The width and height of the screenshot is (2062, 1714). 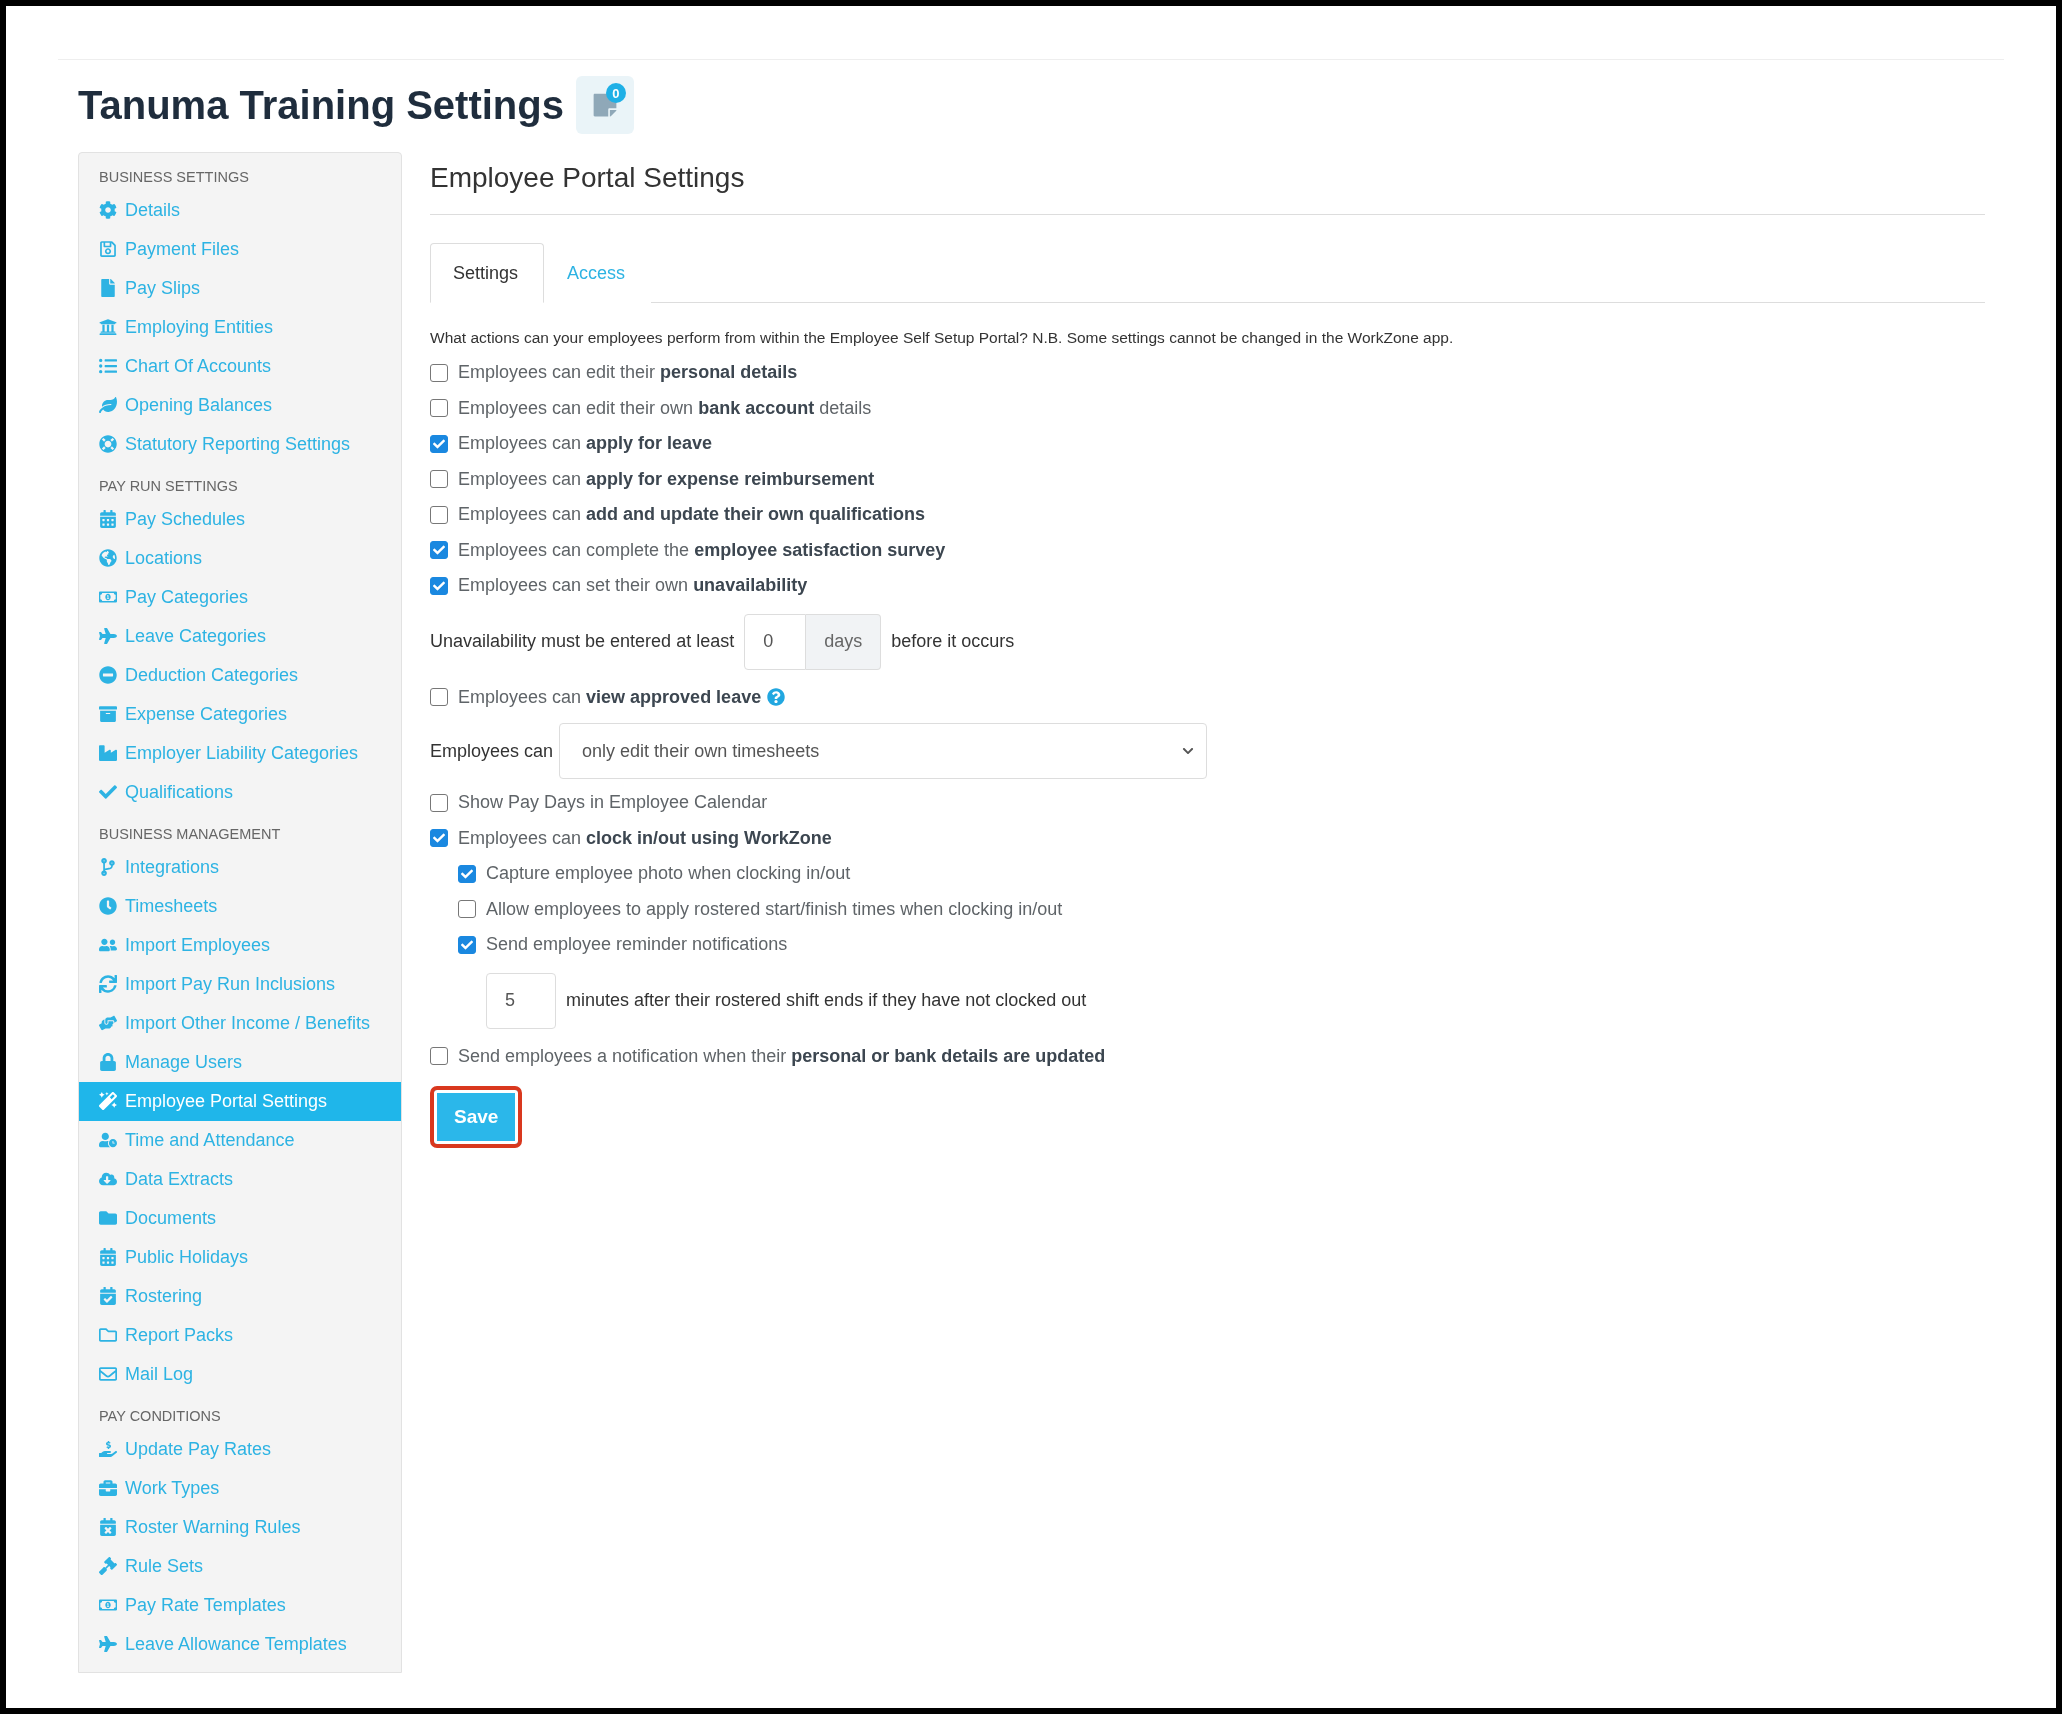 I want to click on sidebar-item: Report Packs, so click(x=240, y=1335).